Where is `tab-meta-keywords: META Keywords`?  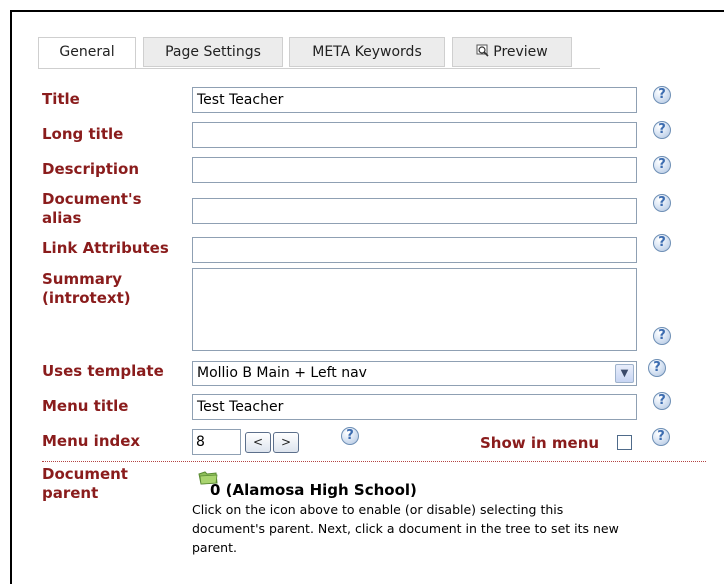
tab-meta-keywords: META Keywords is located at coordinates (367, 52).